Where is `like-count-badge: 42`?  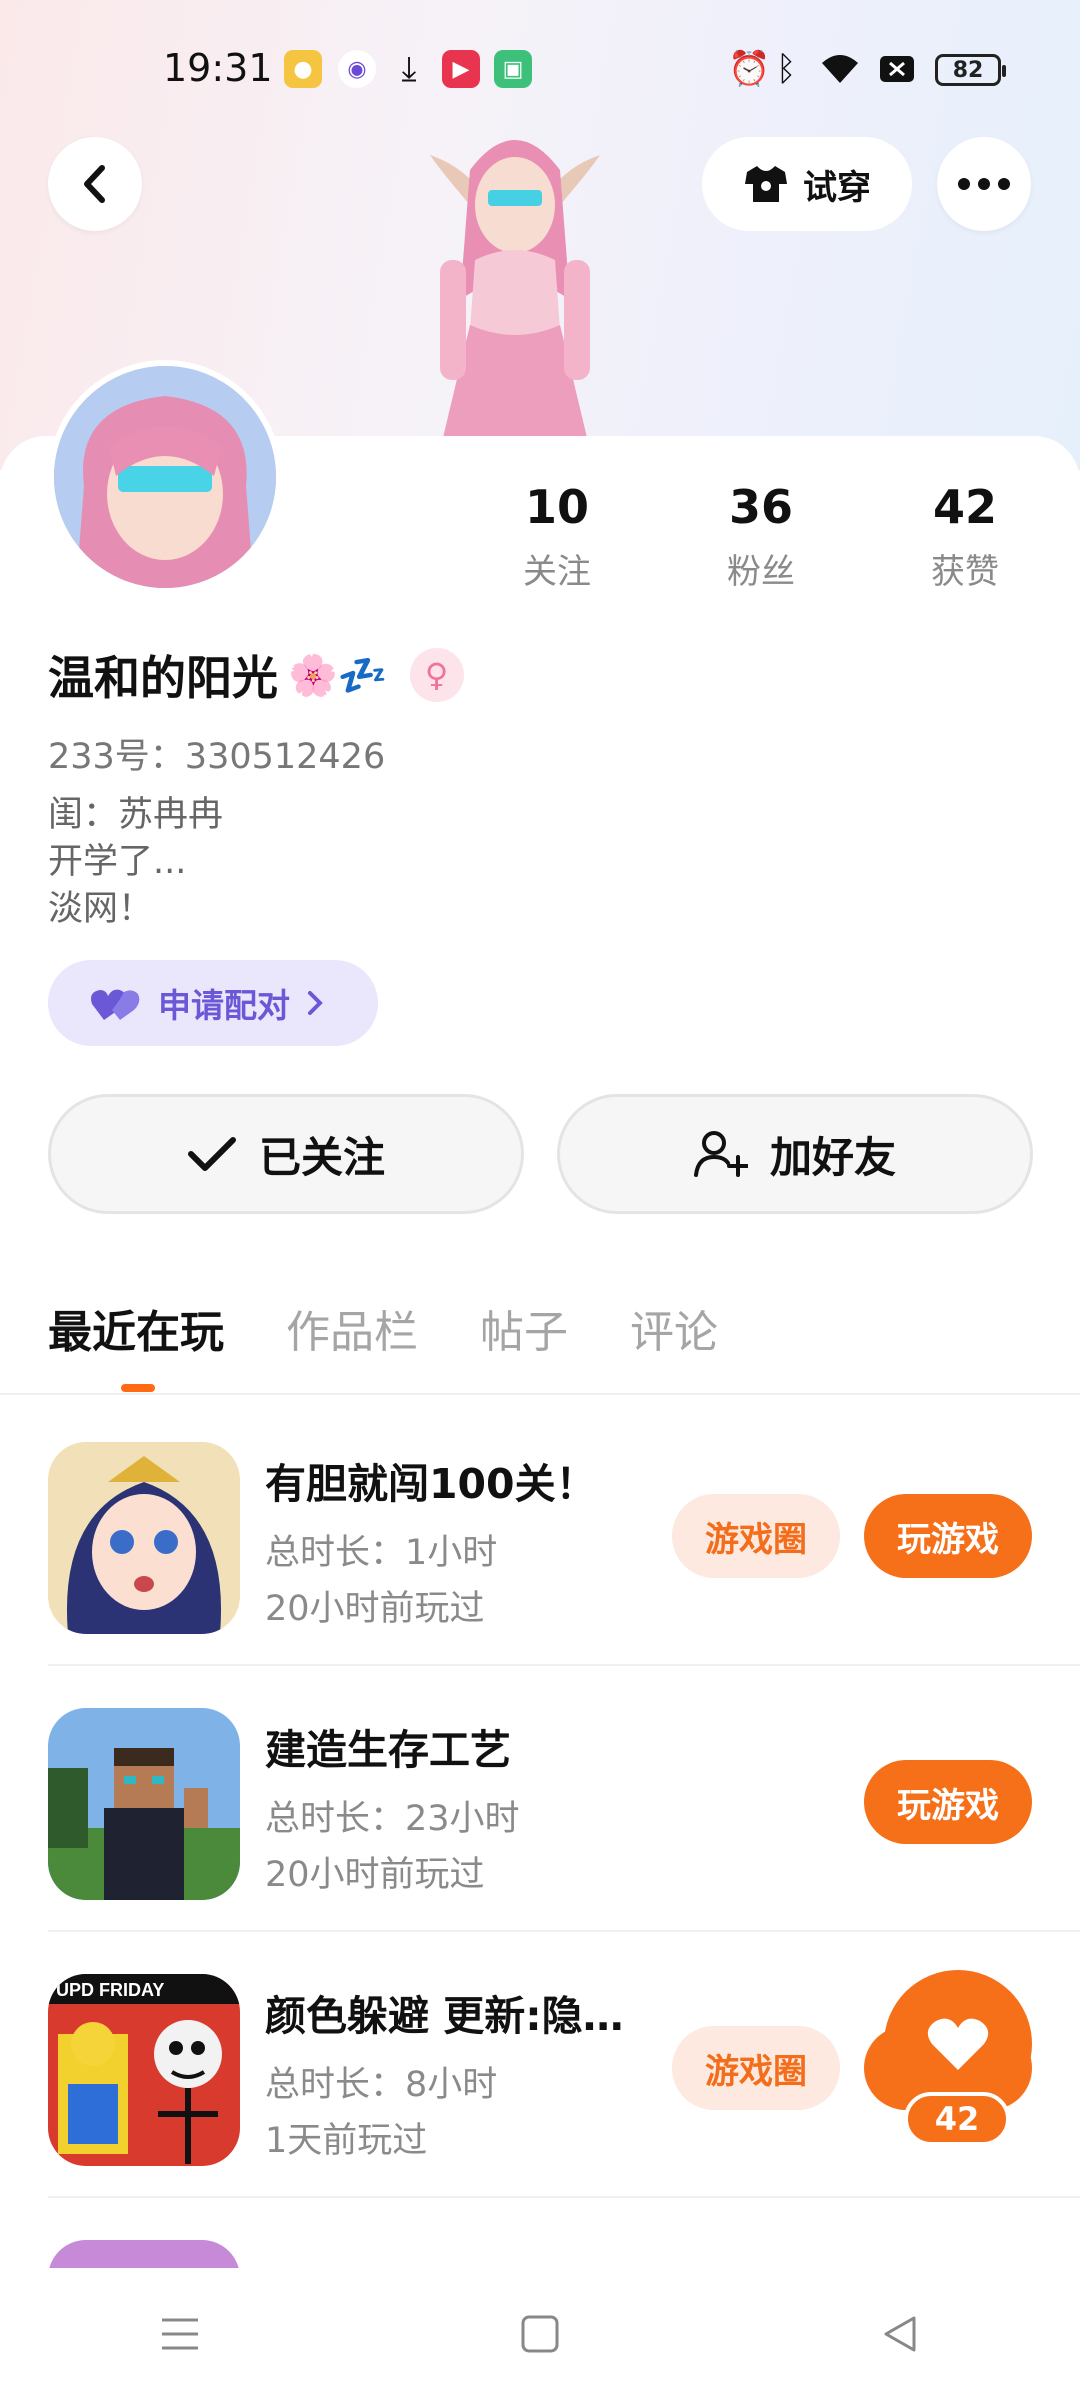
like-count-badge: 42 is located at coordinates (957, 2119).